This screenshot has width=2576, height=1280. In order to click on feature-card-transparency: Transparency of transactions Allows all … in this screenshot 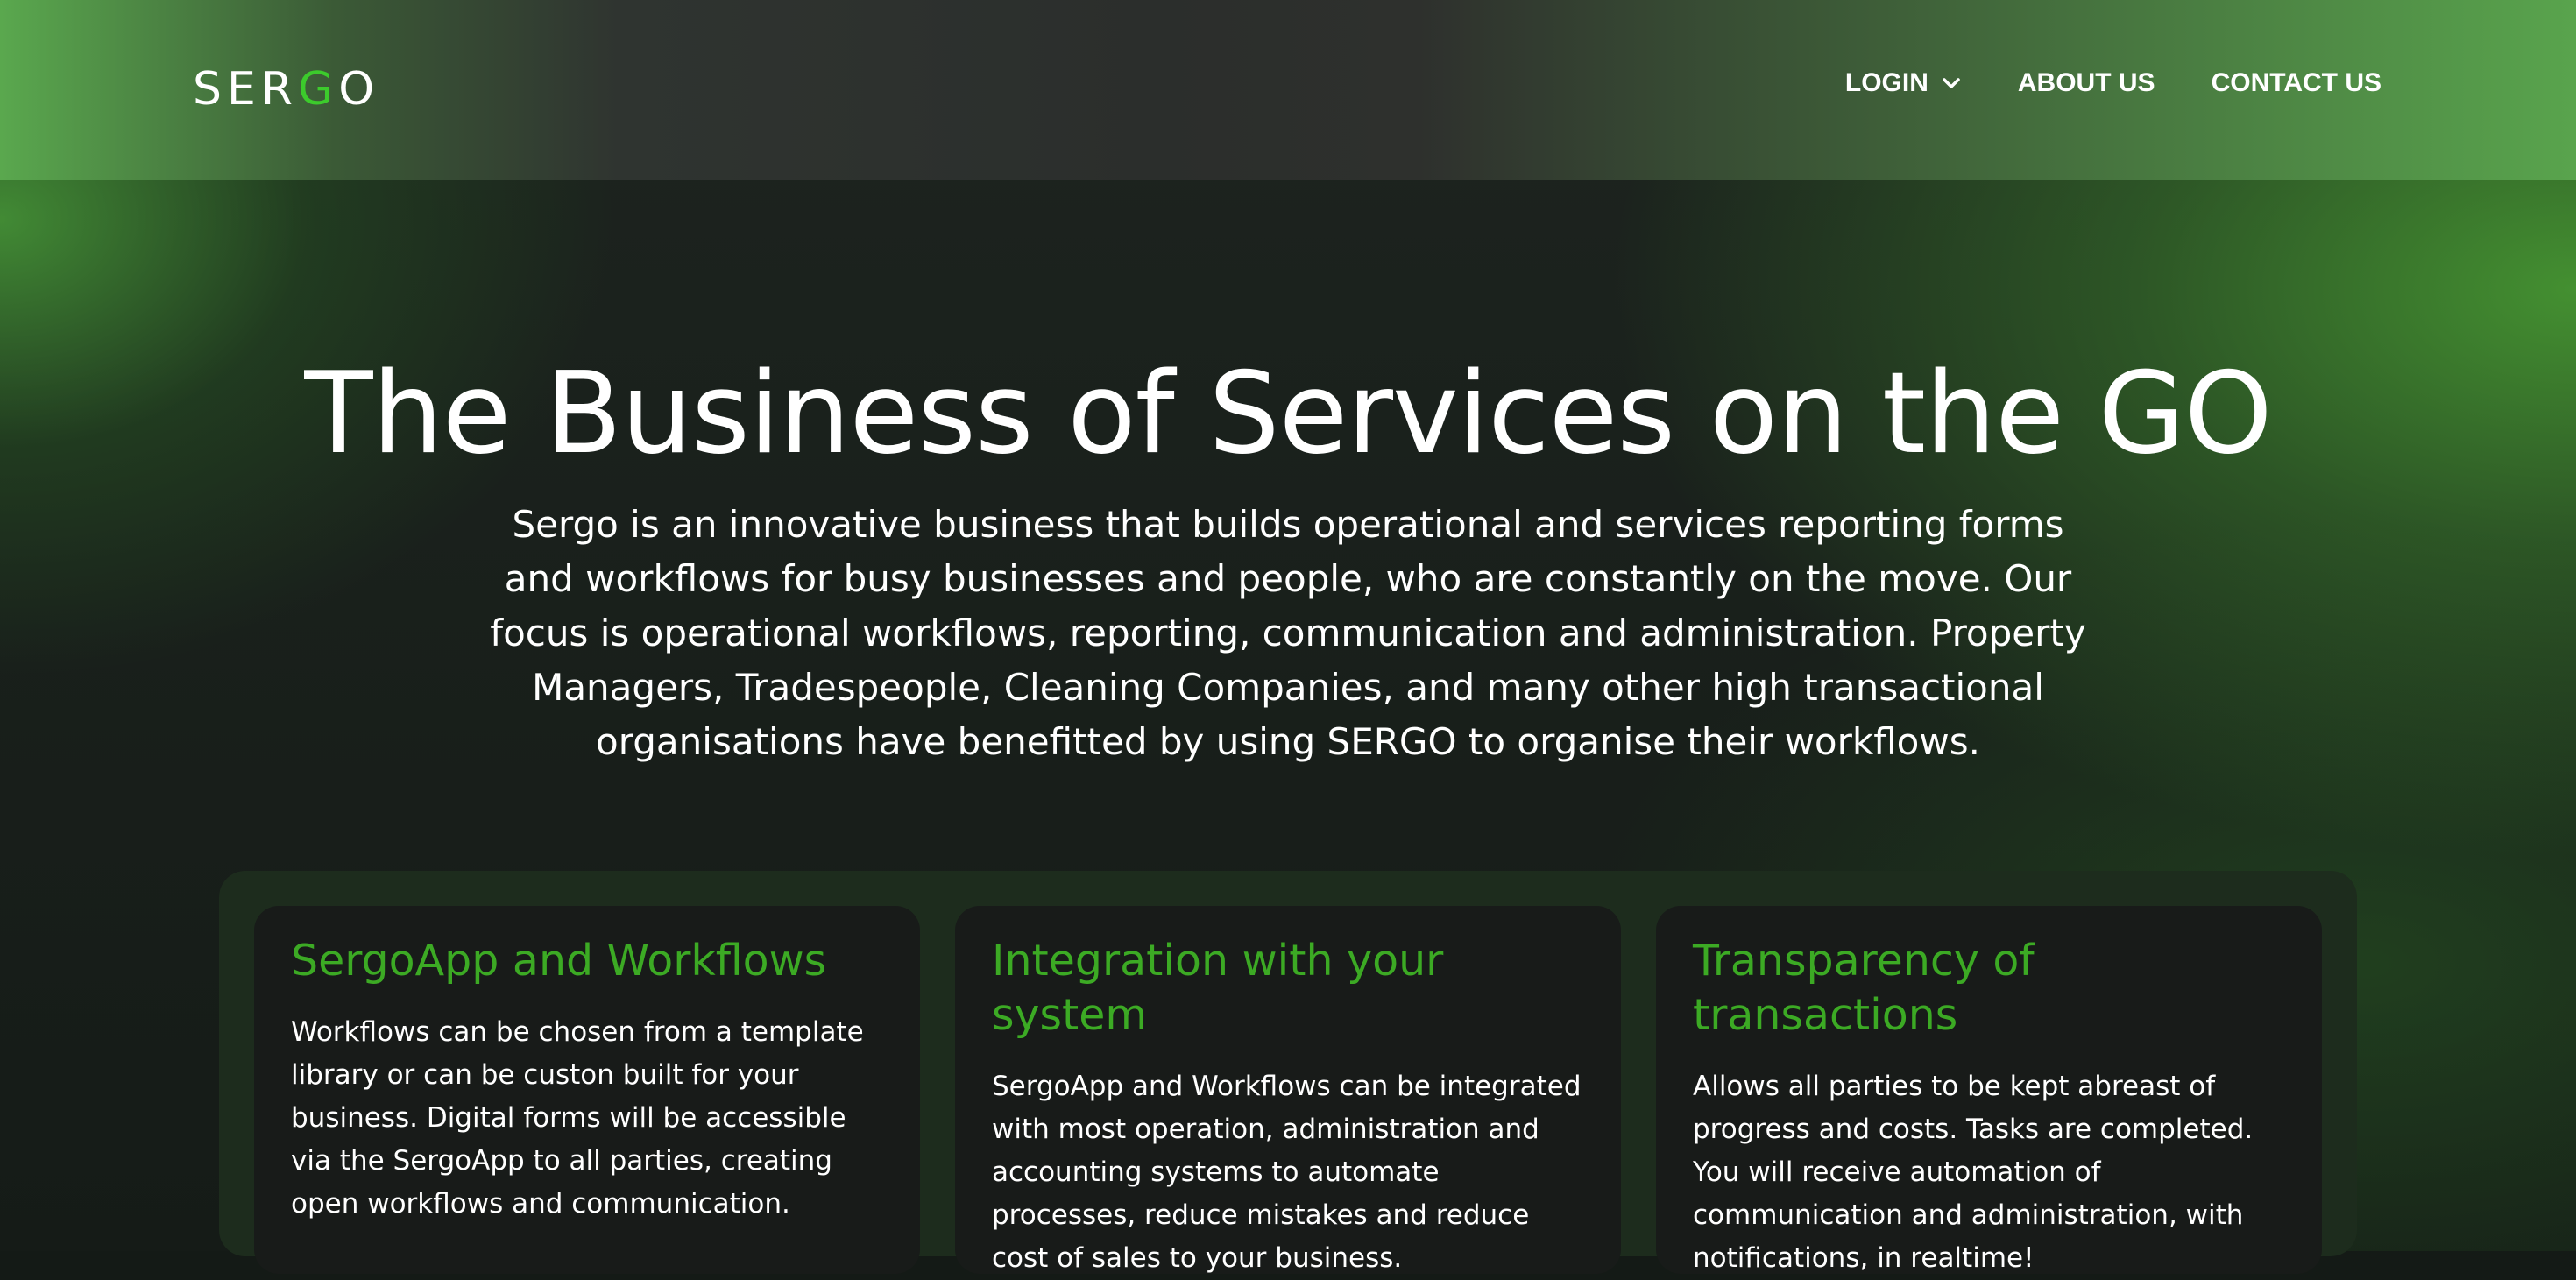, I will do `click(1989, 1090)`.